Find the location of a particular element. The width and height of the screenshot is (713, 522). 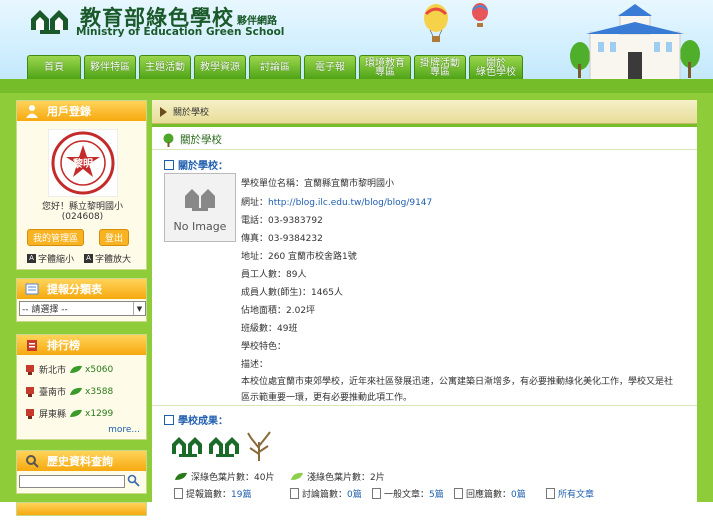

light-leaf-icon is located at coordinates (297, 476).